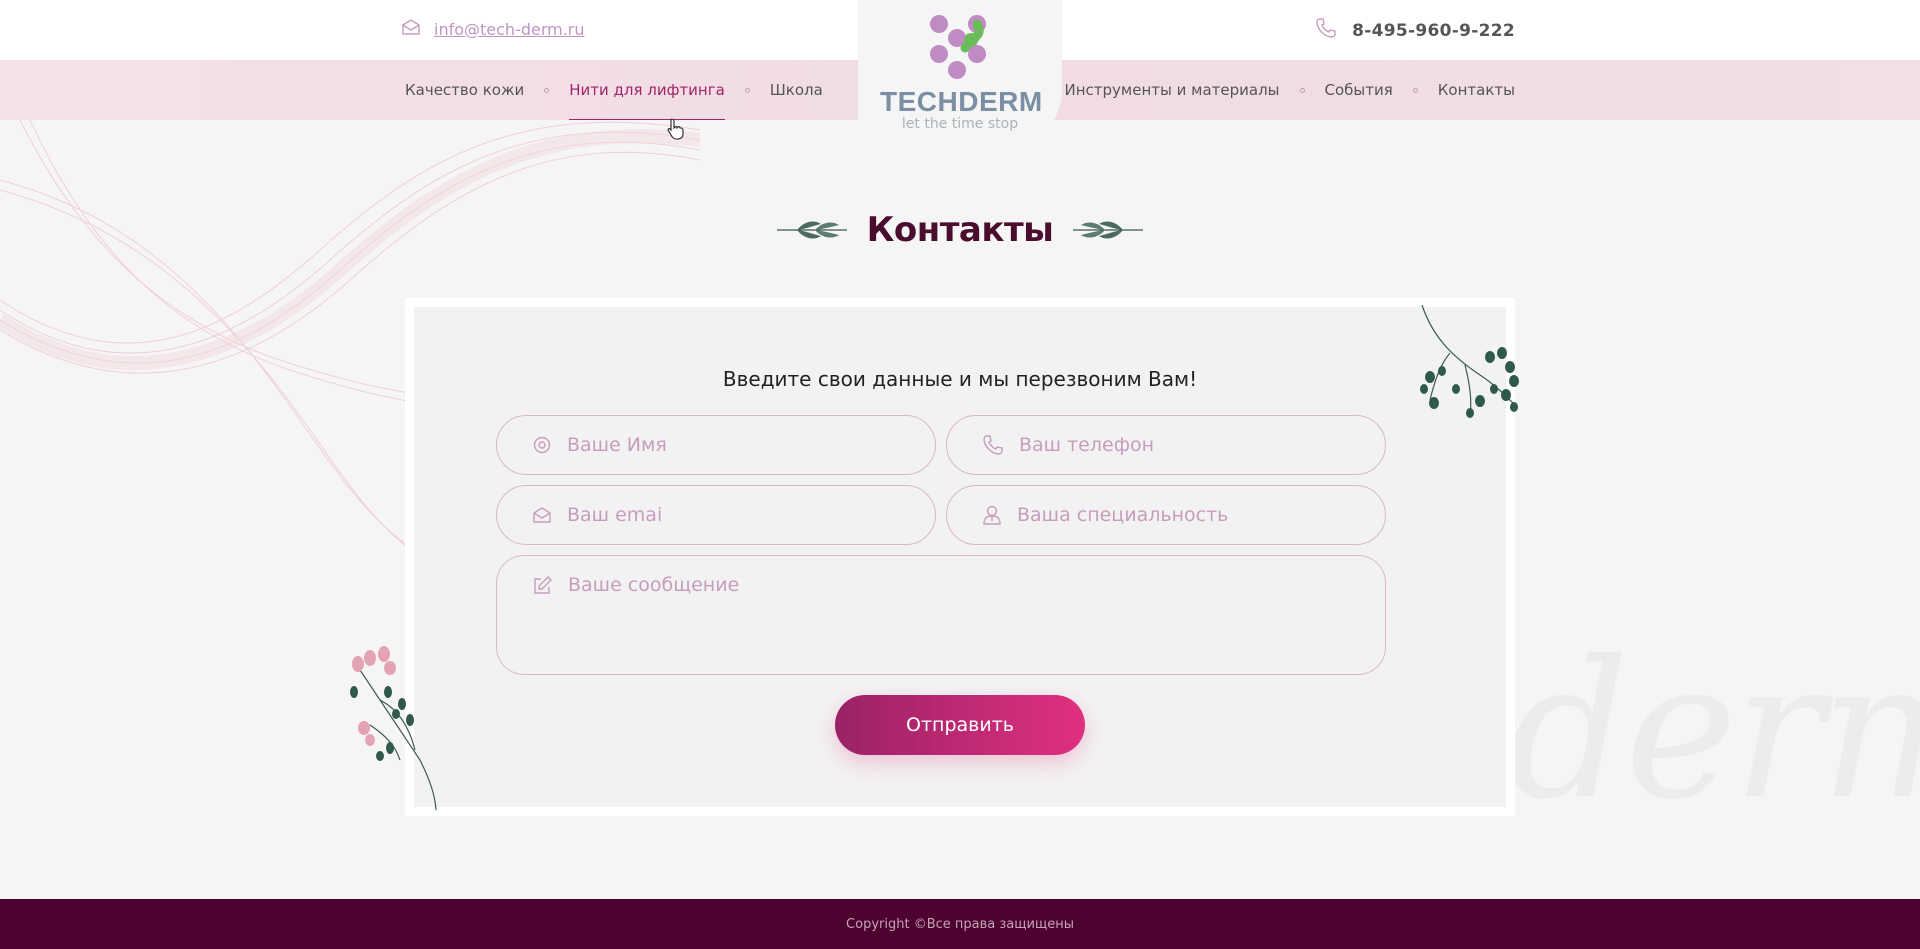 The width and height of the screenshot is (1920, 949). What do you see at coordinates (960, 124) in the screenshot?
I see `logo-tagline: let the time stop` at bounding box center [960, 124].